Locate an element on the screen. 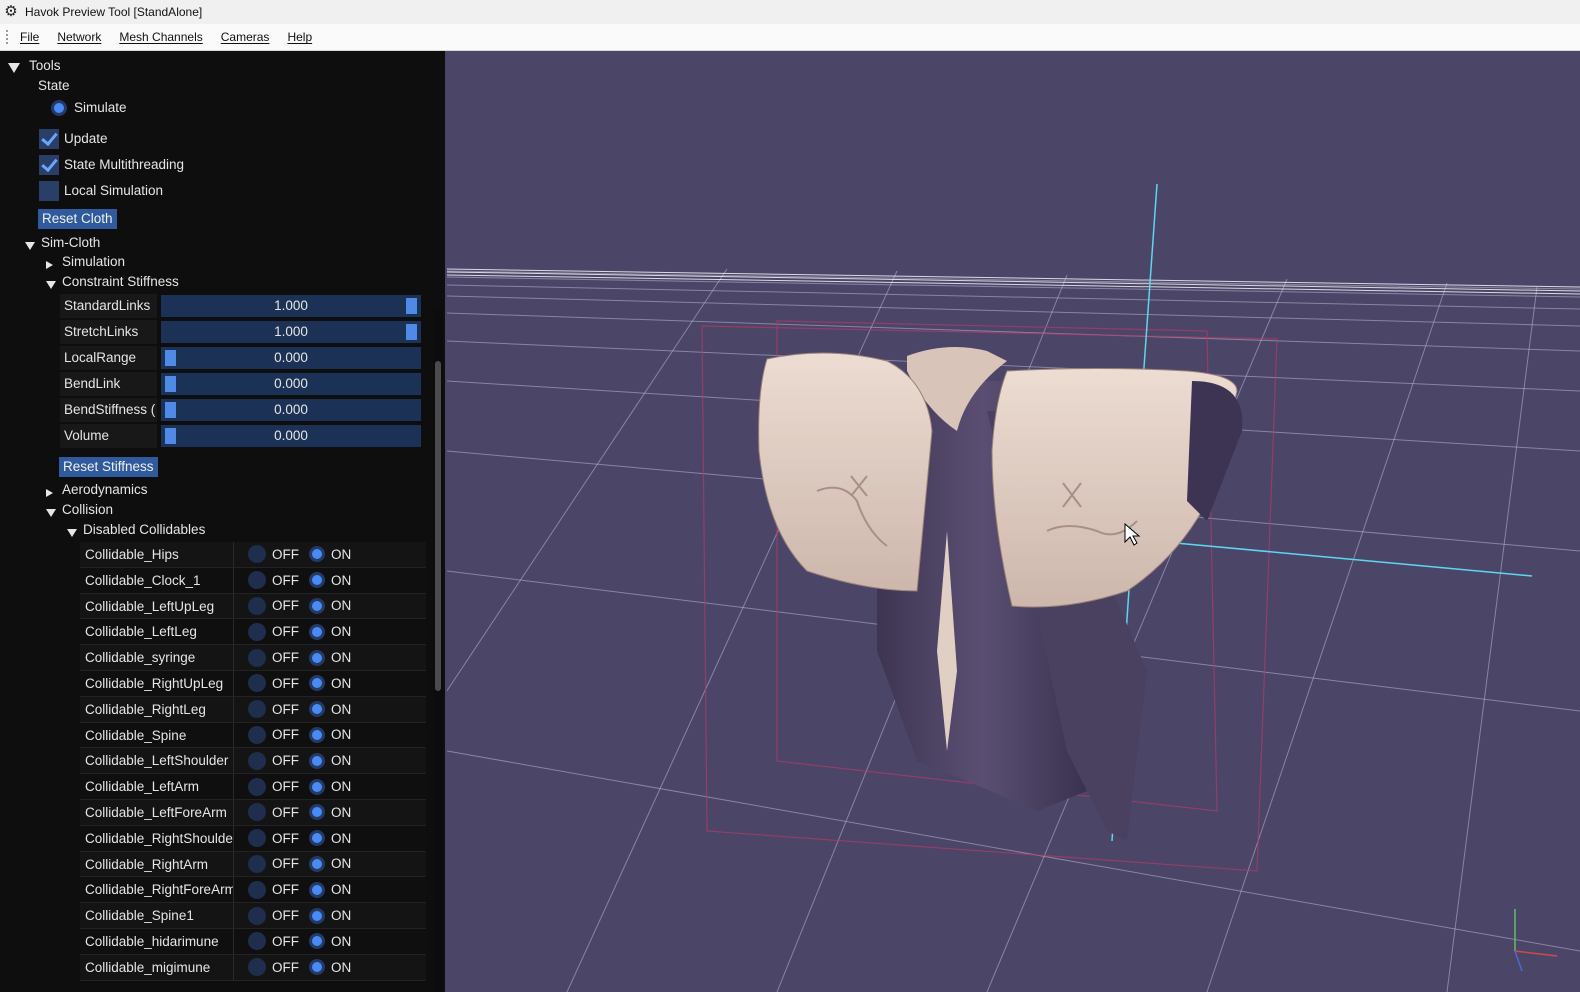  aerodynamics-toggle is located at coordinates (49, 492).